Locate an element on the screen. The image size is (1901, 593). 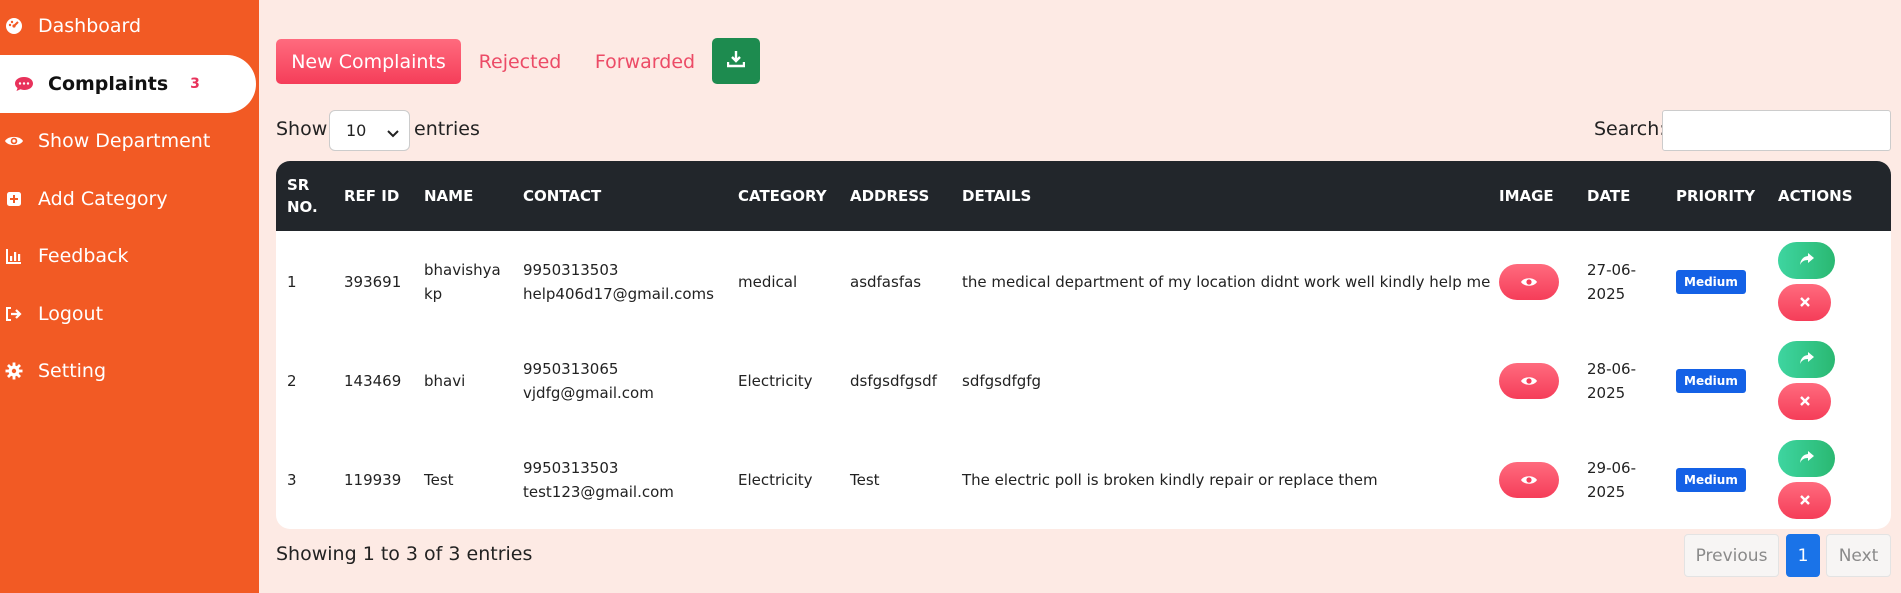
cell-address: dsfgsdfgsdf is located at coordinates (893, 381).